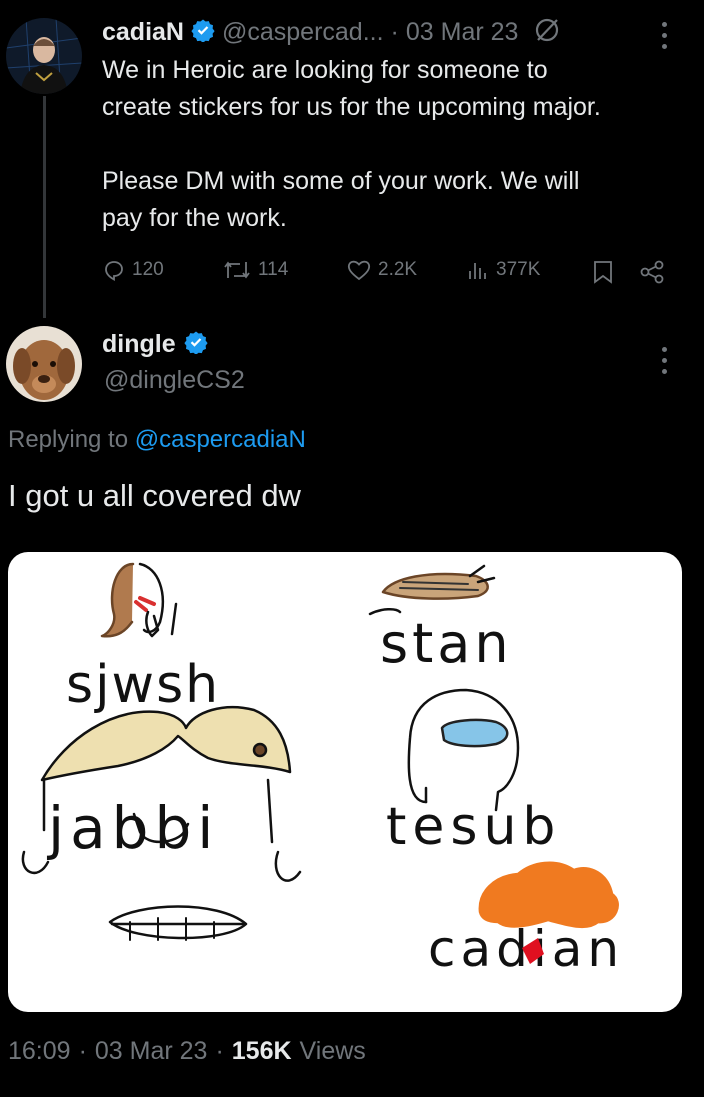 The height and width of the screenshot is (1097, 704). What do you see at coordinates (44, 56) in the screenshot?
I see `cadian-avatar` at bounding box center [44, 56].